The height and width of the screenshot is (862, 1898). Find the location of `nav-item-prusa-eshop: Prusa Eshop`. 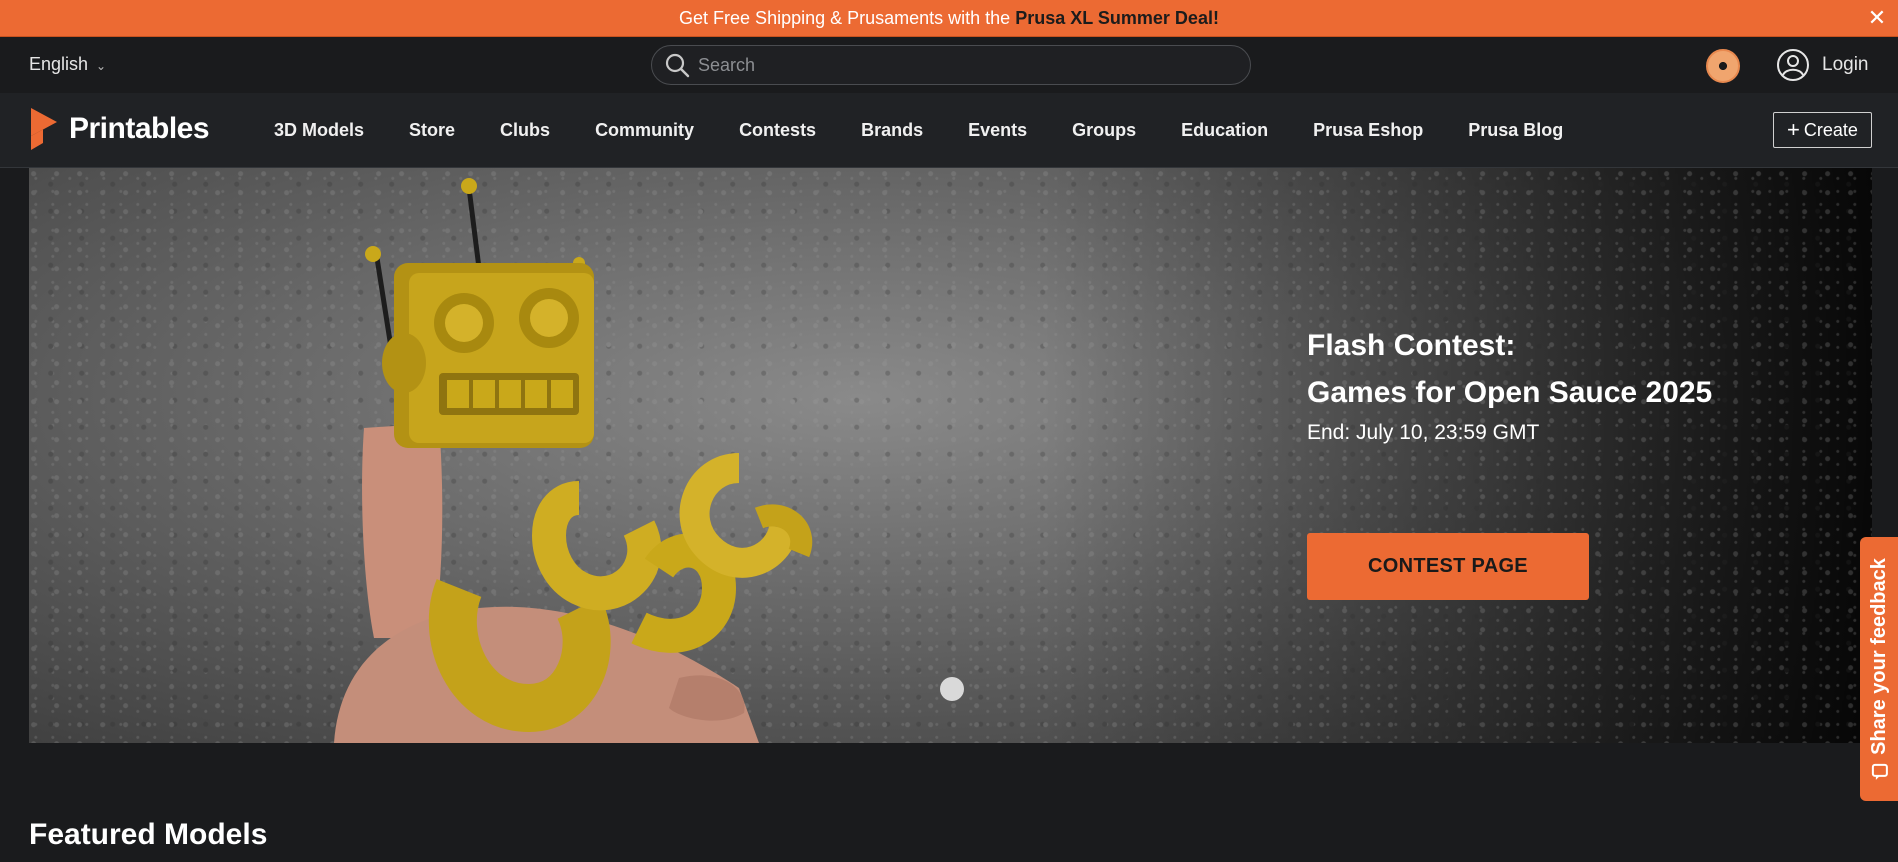

nav-item-prusa-eshop: Prusa Eshop is located at coordinates (1368, 130).